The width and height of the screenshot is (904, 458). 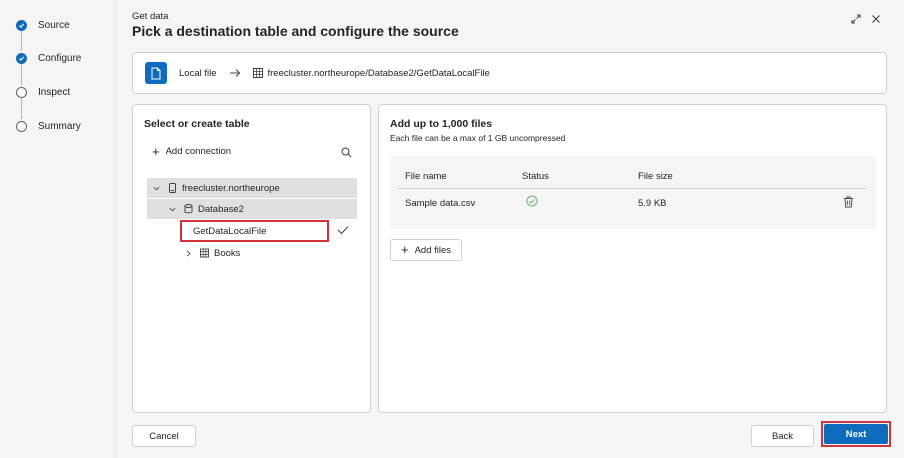 What do you see at coordinates (60, 58) in the screenshot?
I see `step-label: Configure` at bounding box center [60, 58].